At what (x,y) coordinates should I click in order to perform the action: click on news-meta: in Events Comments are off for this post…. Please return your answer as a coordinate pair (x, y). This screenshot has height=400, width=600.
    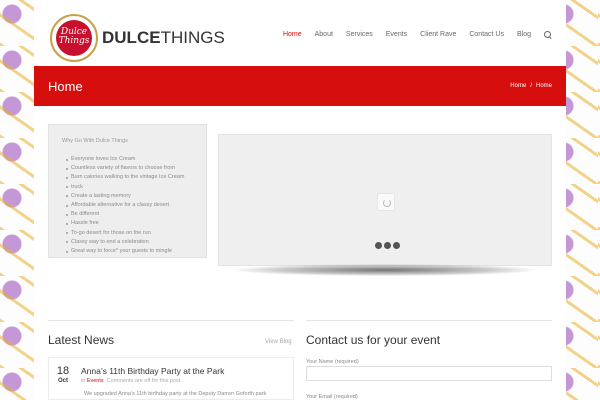
    Looking at the image, I should click on (131, 381).